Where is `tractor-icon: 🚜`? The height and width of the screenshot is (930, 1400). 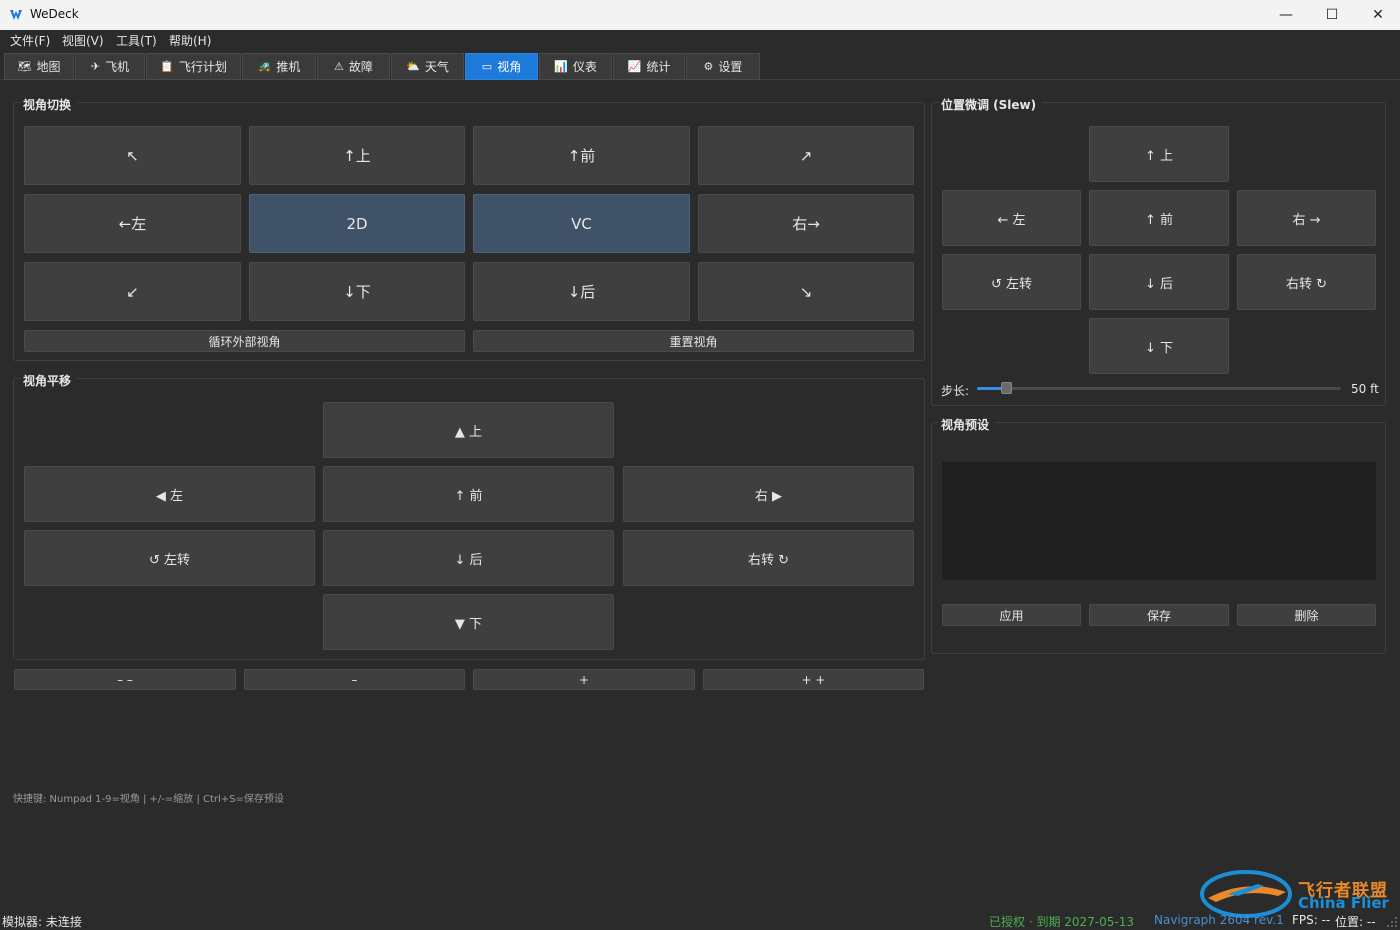 tractor-icon: 🚜 is located at coordinates (264, 66).